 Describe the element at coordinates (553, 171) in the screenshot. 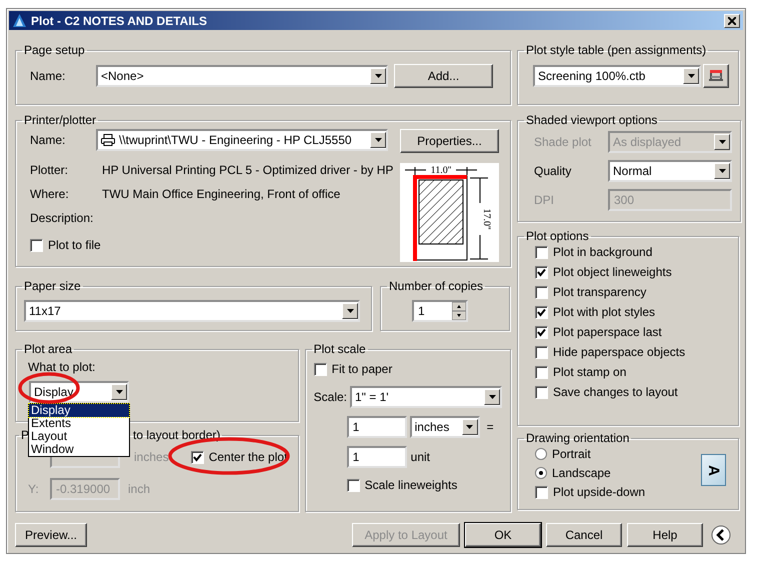

I see `field-label: Quality` at that location.